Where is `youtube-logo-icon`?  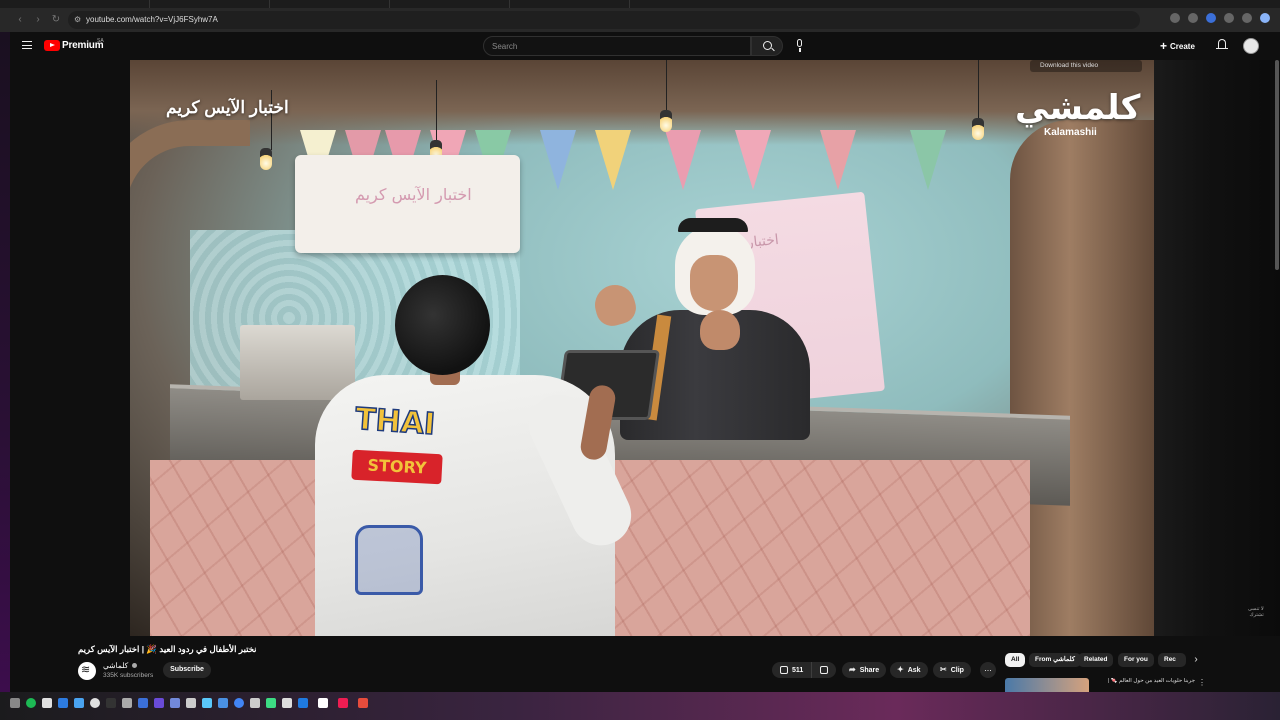 youtube-logo-icon is located at coordinates (52, 45).